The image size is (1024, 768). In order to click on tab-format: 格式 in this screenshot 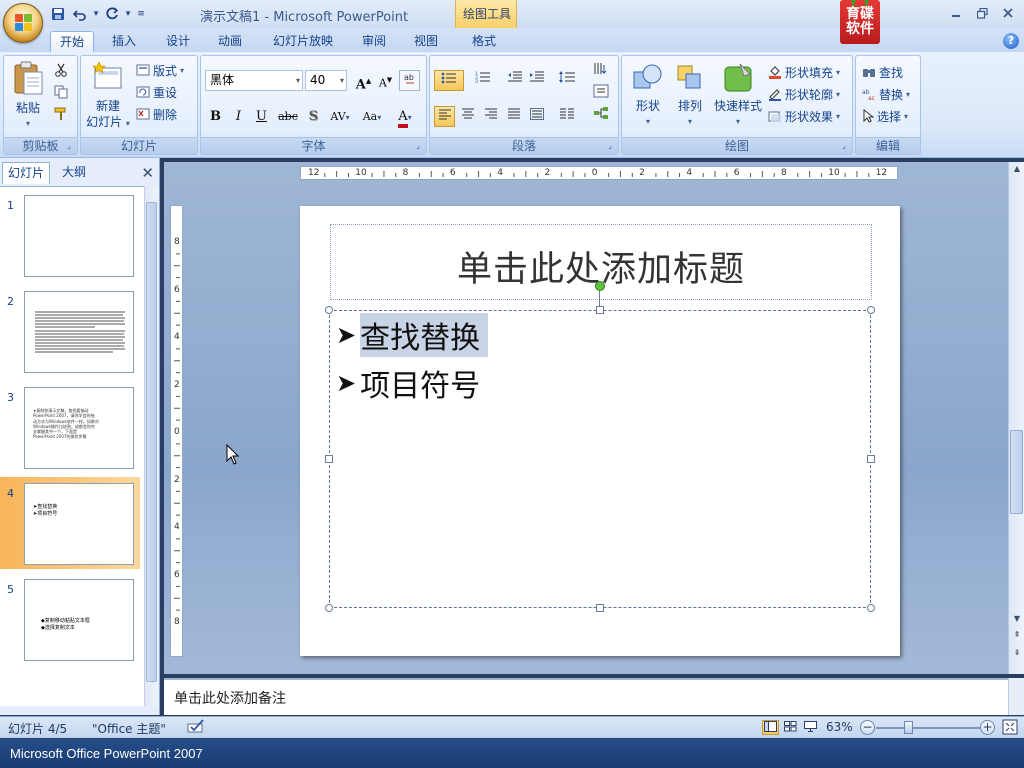, I will do `click(484, 41)`.